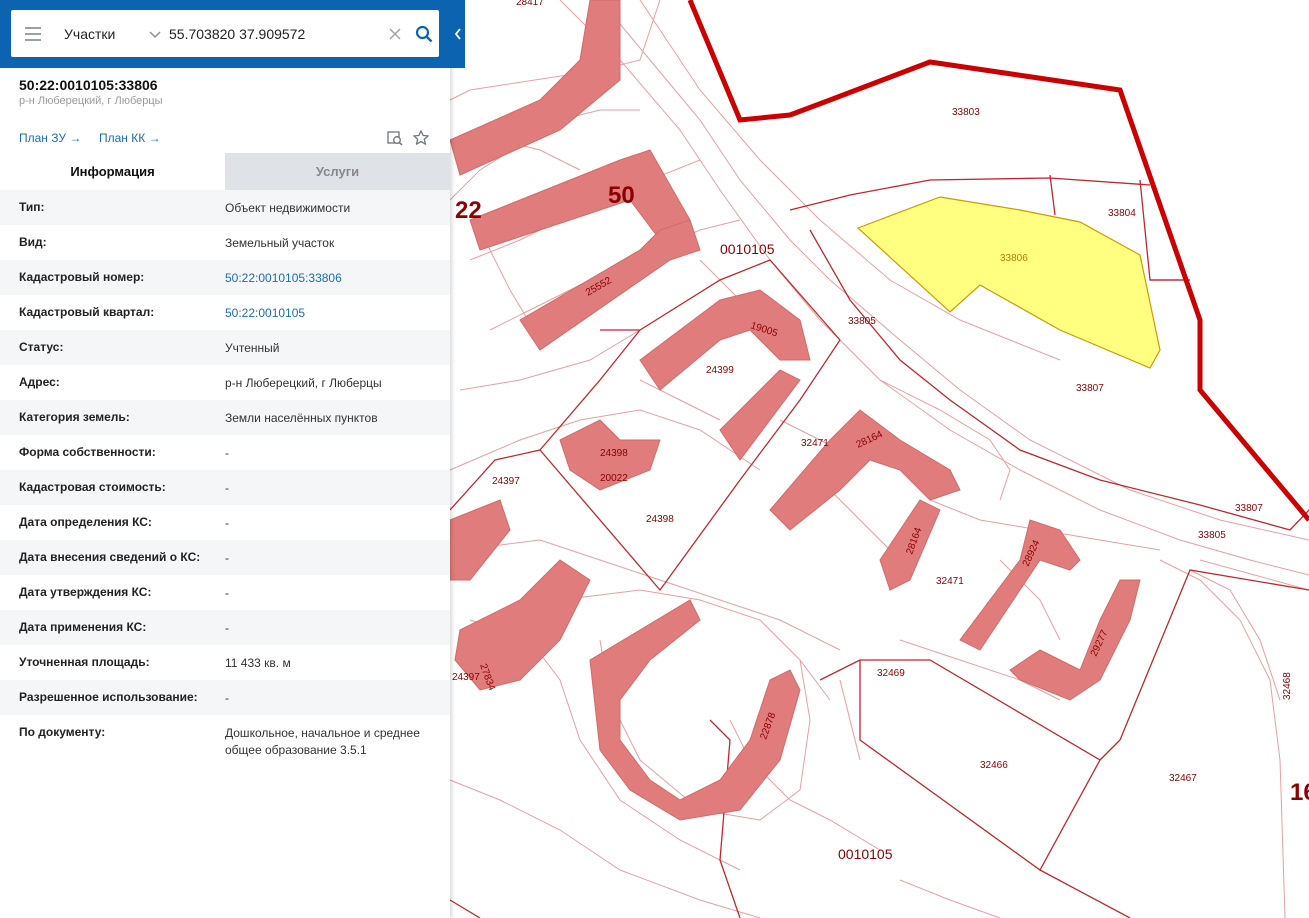  What do you see at coordinates (92, 487) in the screenshot?
I see `info-key: Кадастровая стоимость:` at bounding box center [92, 487].